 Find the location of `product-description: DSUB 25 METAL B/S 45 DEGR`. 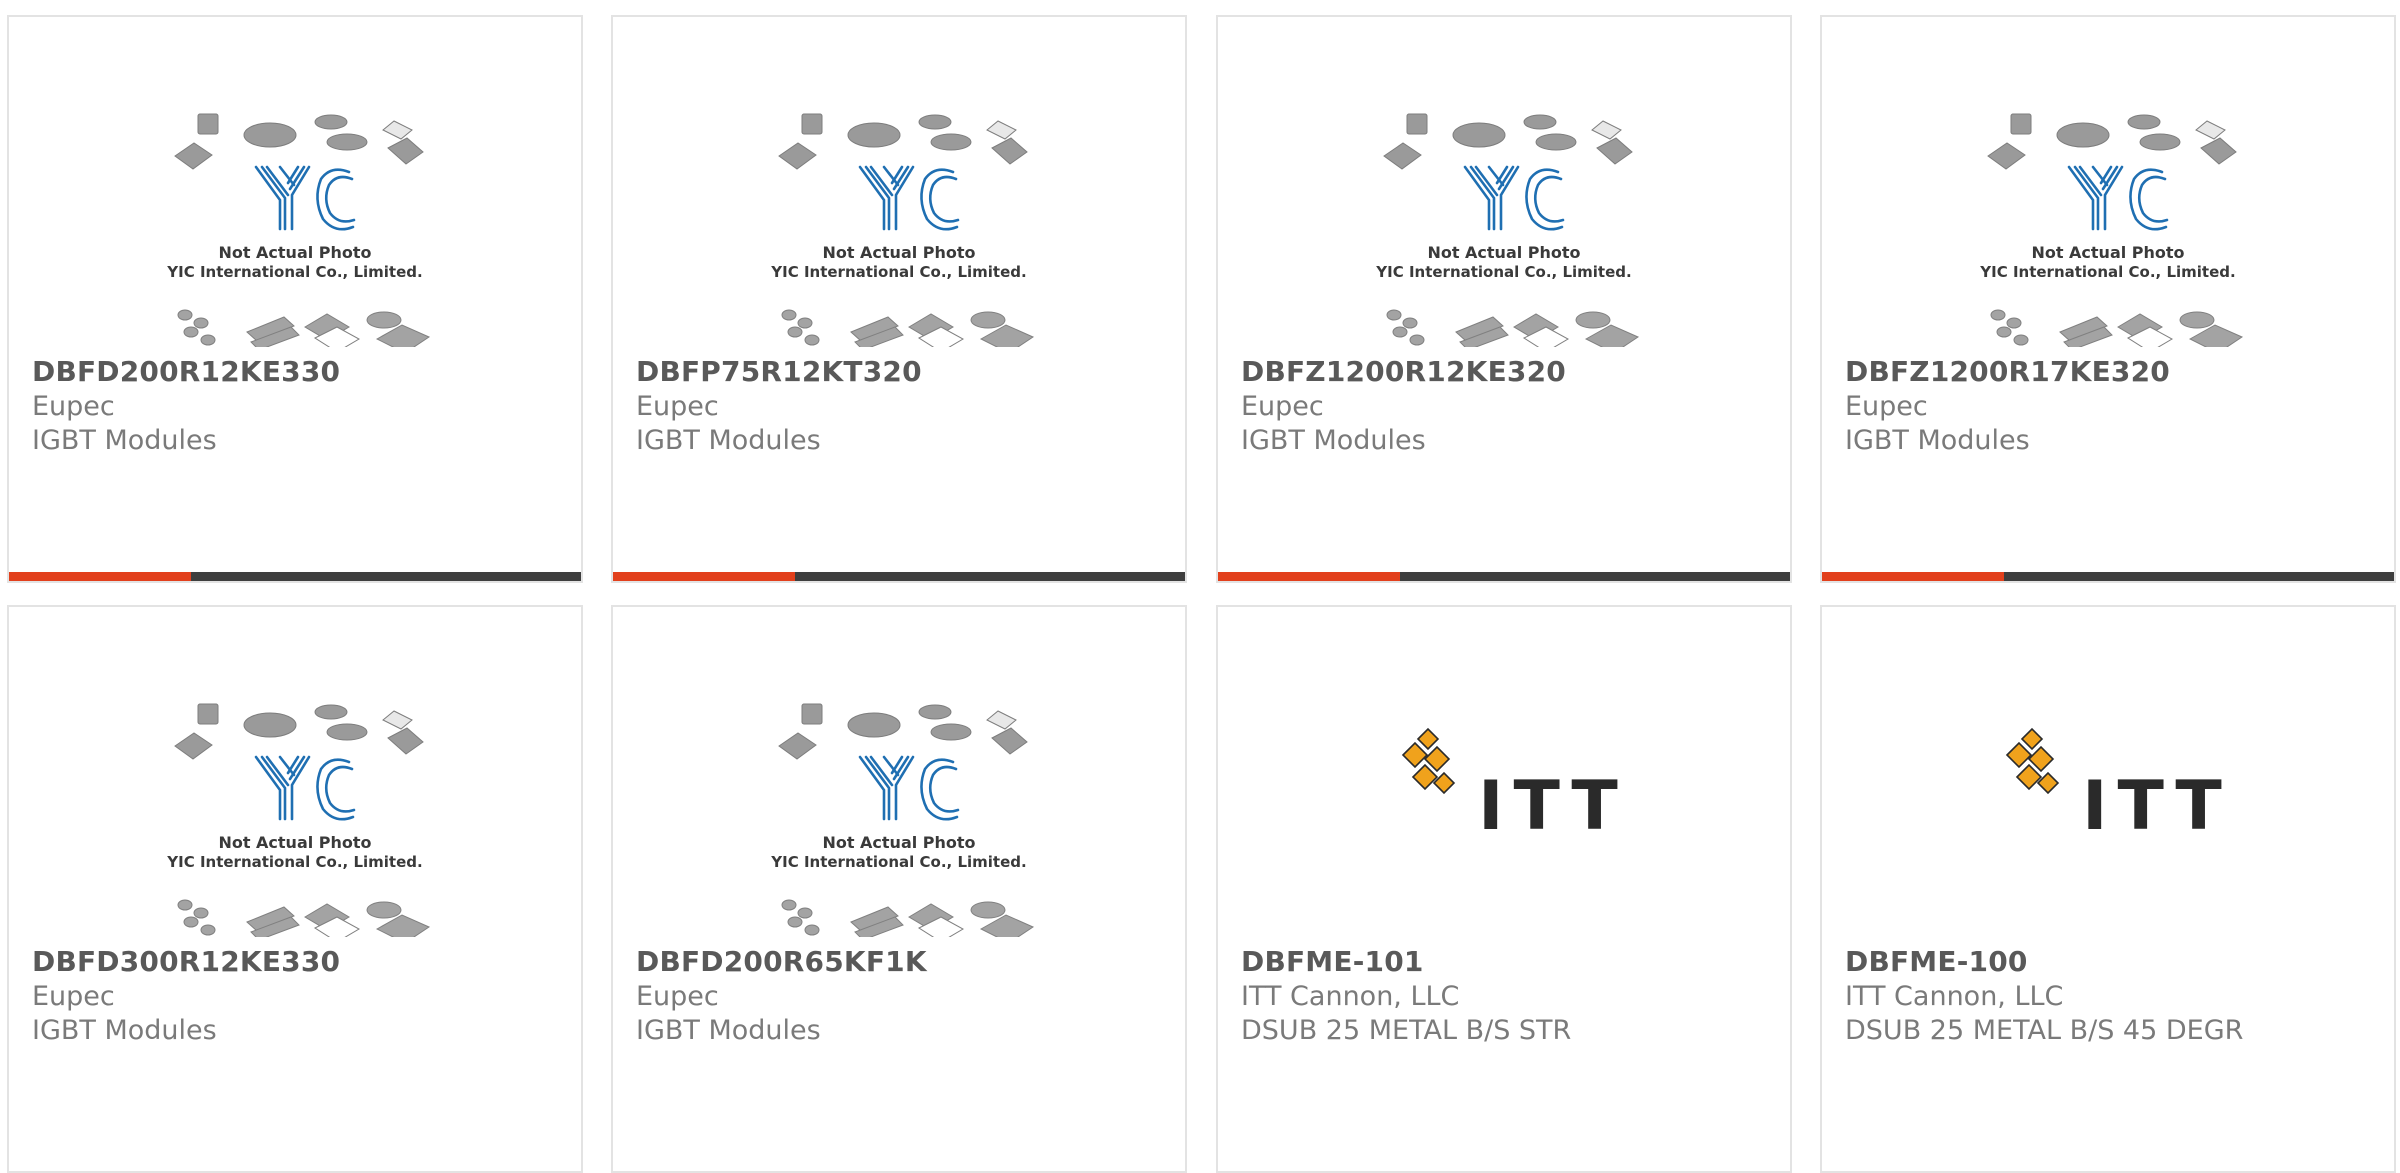

product-description: DSUB 25 METAL B/S 45 DEGR is located at coordinates (2044, 1030).